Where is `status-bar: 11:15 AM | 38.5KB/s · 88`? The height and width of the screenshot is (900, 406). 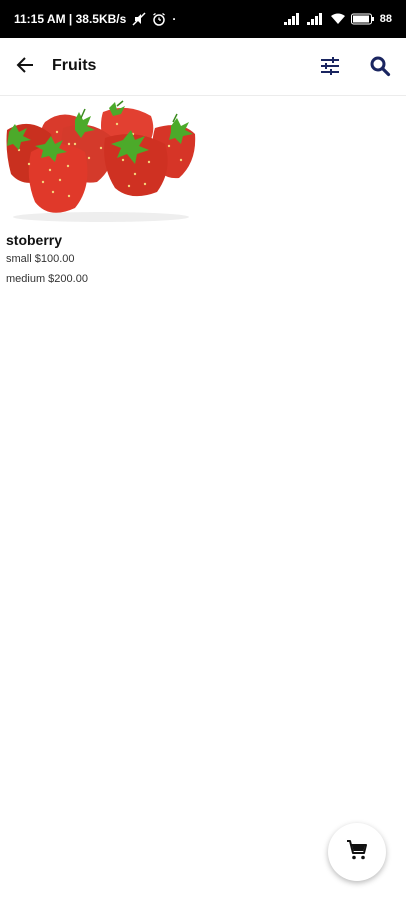 status-bar: 11:15 AM | 38.5KB/s · 88 is located at coordinates (203, 19).